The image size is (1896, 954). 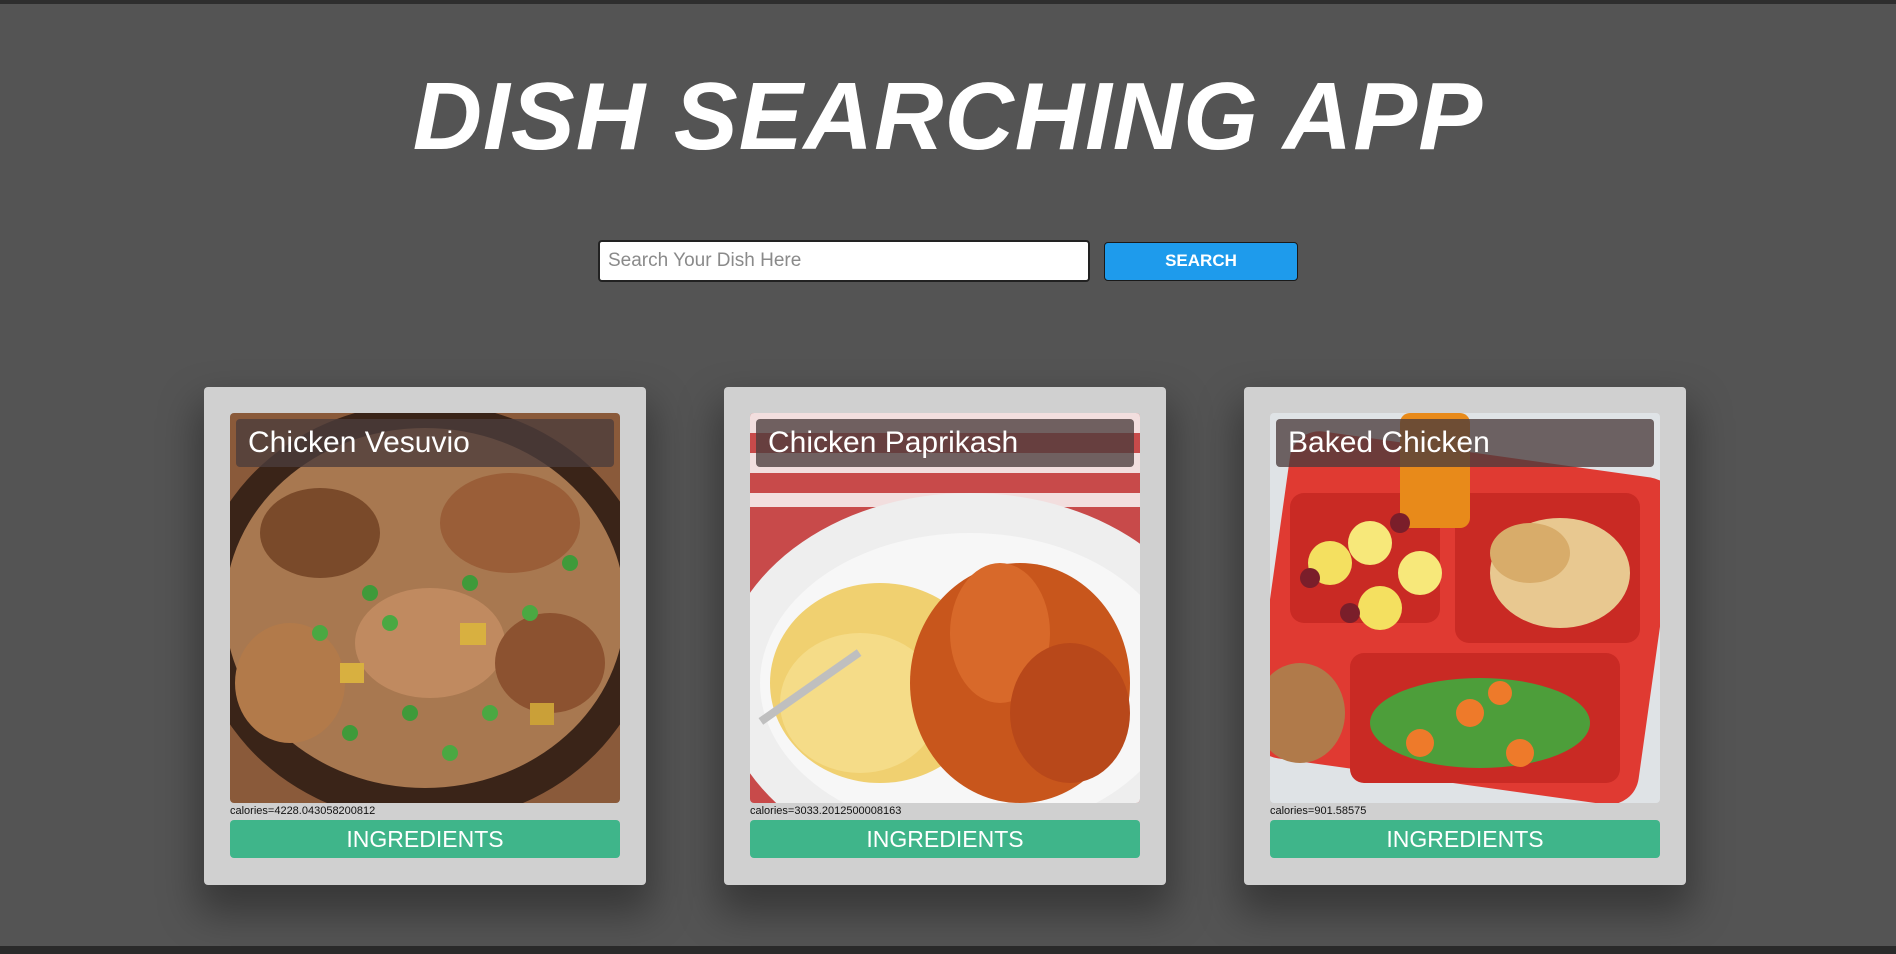 What do you see at coordinates (303, 811) in the screenshot?
I see `dish-calories: calories=4228.043058200812` at bounding box center [303, 811].